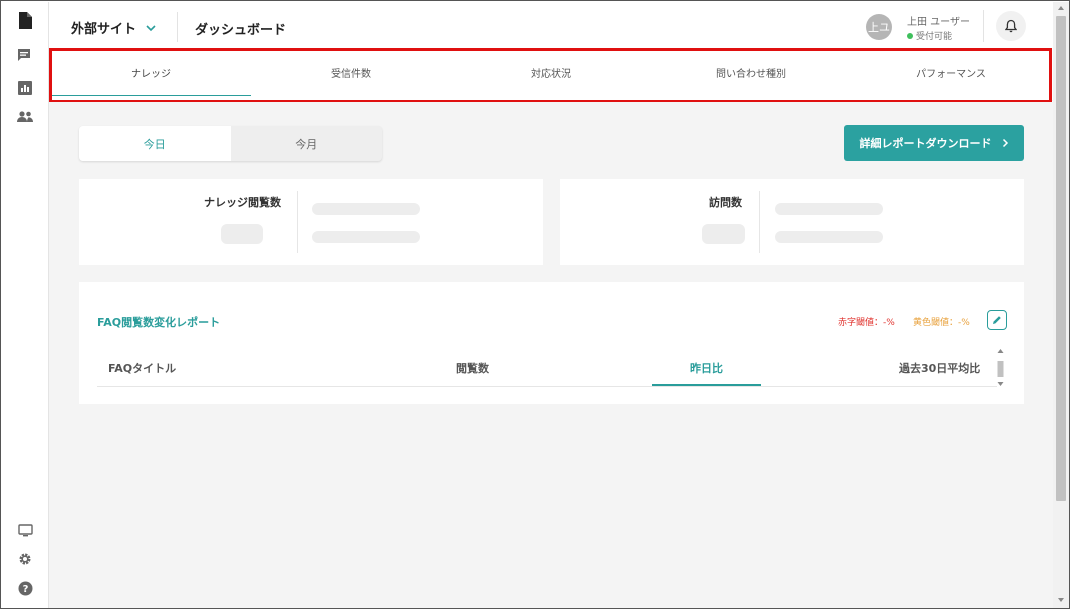 The image size is (1070, 609). Describe the element at coordinates (241, 30) in the screenshot. I see `page-title: ダッシュボード` at that location.